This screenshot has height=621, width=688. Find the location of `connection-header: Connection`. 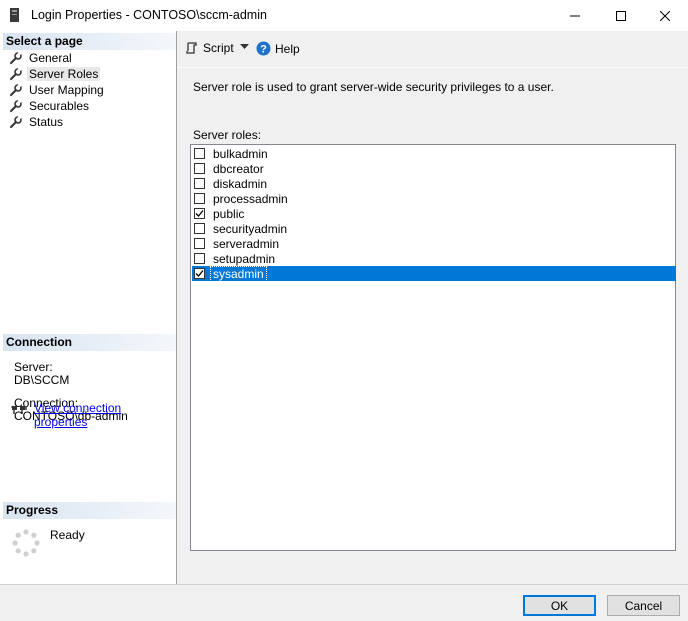

connection-header: Connection is located at coordinates (89, 342).